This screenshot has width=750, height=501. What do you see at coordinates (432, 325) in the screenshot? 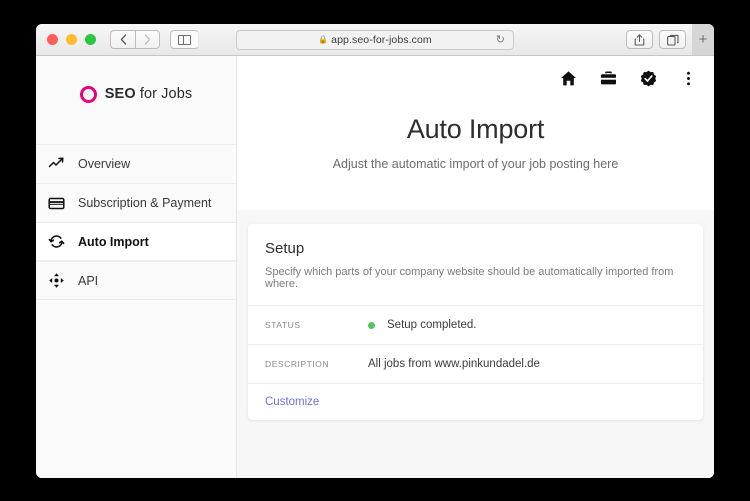
I see `status-row-text: Setup completed.` at bounding box center [432, 325].